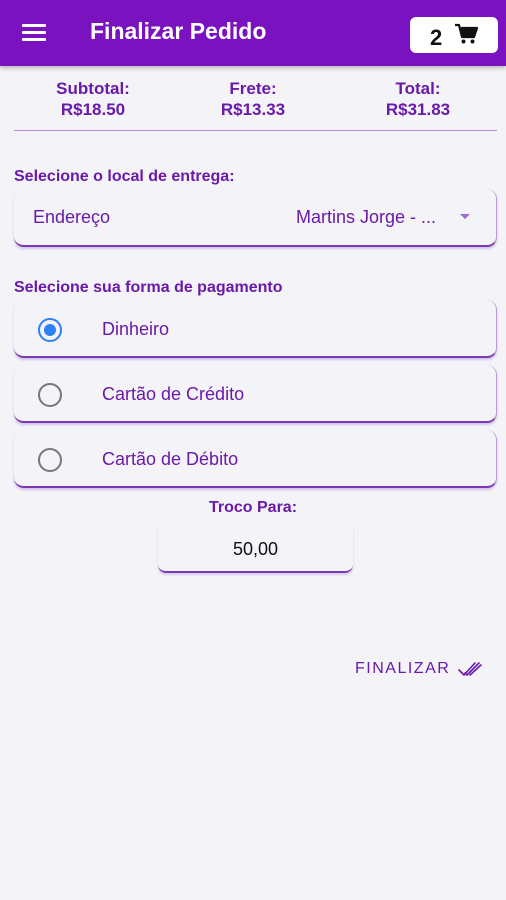  Describe the element at coordinates (403, 668) in the screenshot. I see `finalizar-label: FINALIZAR` at that location.